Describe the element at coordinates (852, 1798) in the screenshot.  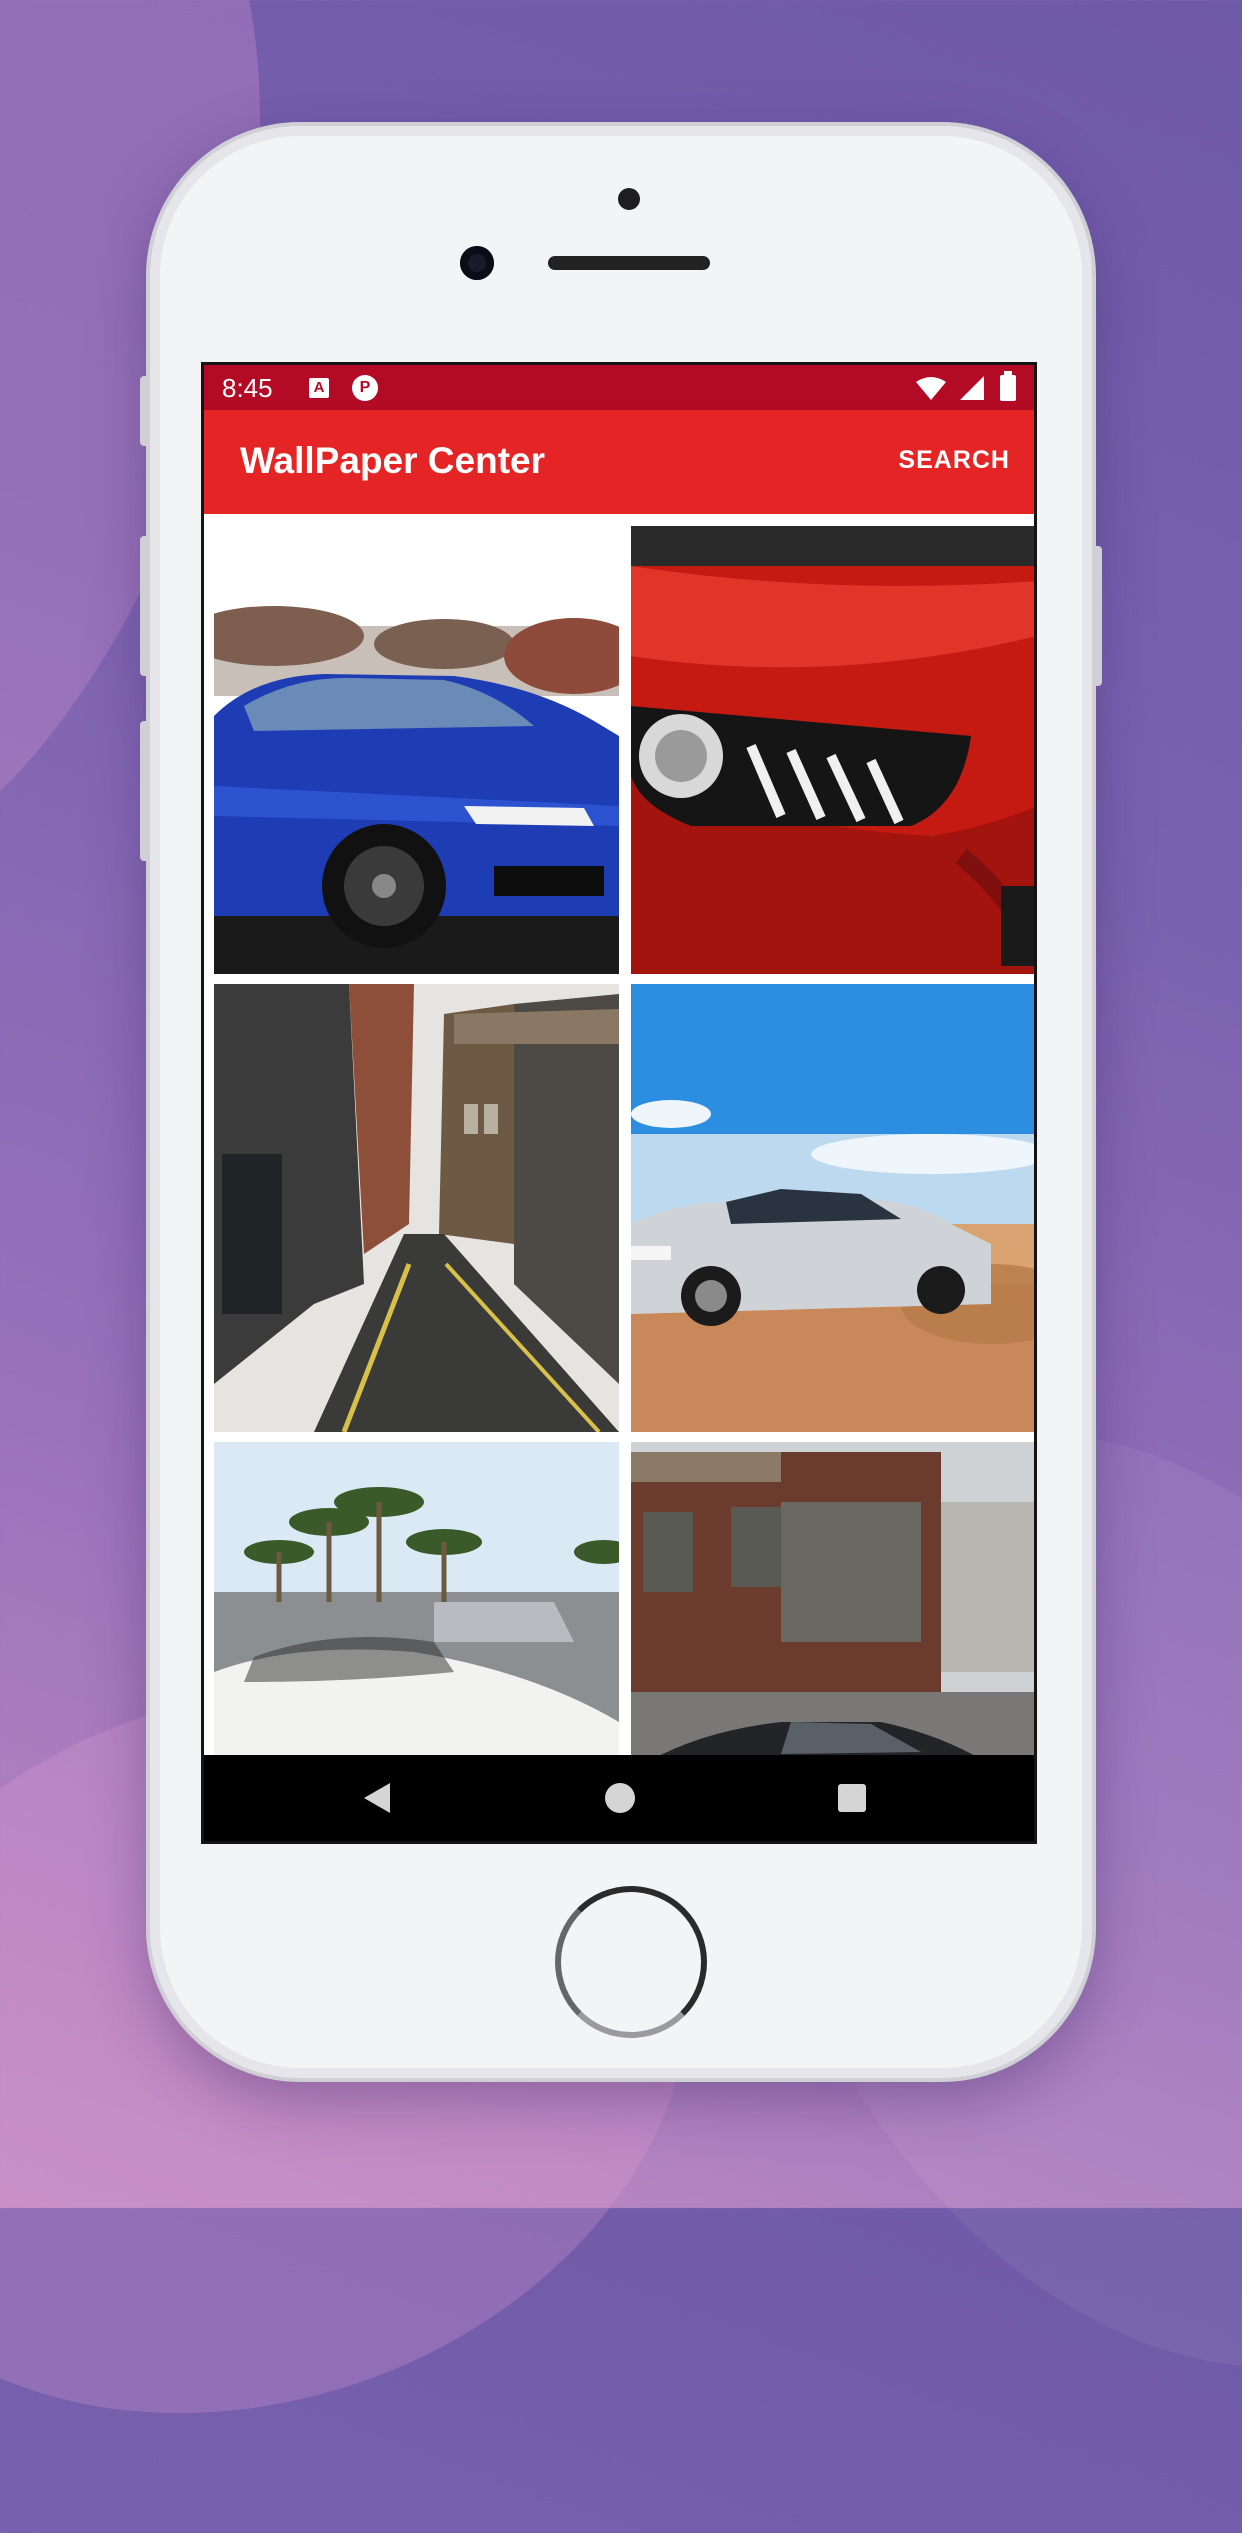
I see `recents-icon` at that location.